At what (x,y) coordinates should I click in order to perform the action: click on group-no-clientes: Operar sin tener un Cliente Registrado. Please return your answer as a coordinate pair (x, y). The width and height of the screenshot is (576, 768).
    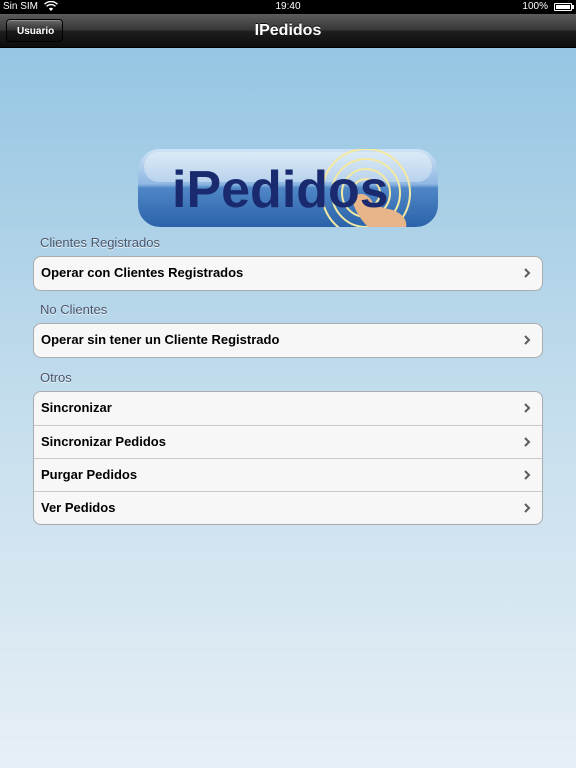
    Looking at the image, I should click on (288, 340).